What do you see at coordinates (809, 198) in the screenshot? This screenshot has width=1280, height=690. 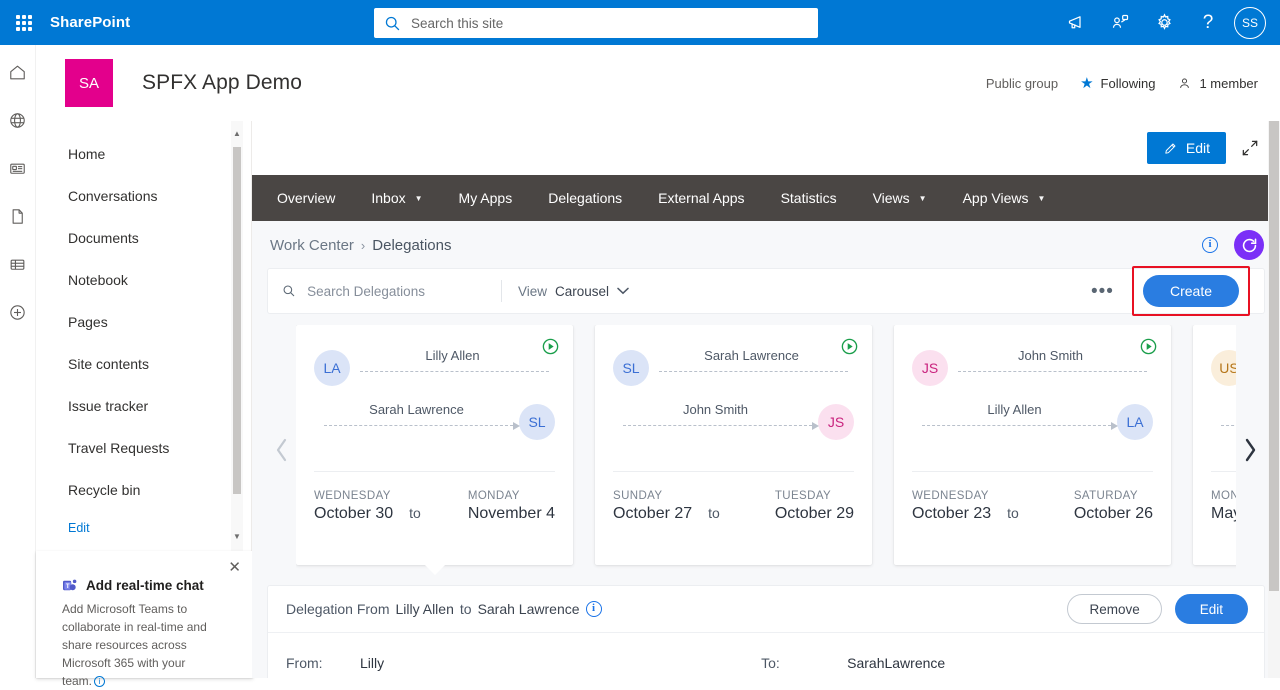 I see `tab-statistics: Statistics` at bounding box center [809, 198].